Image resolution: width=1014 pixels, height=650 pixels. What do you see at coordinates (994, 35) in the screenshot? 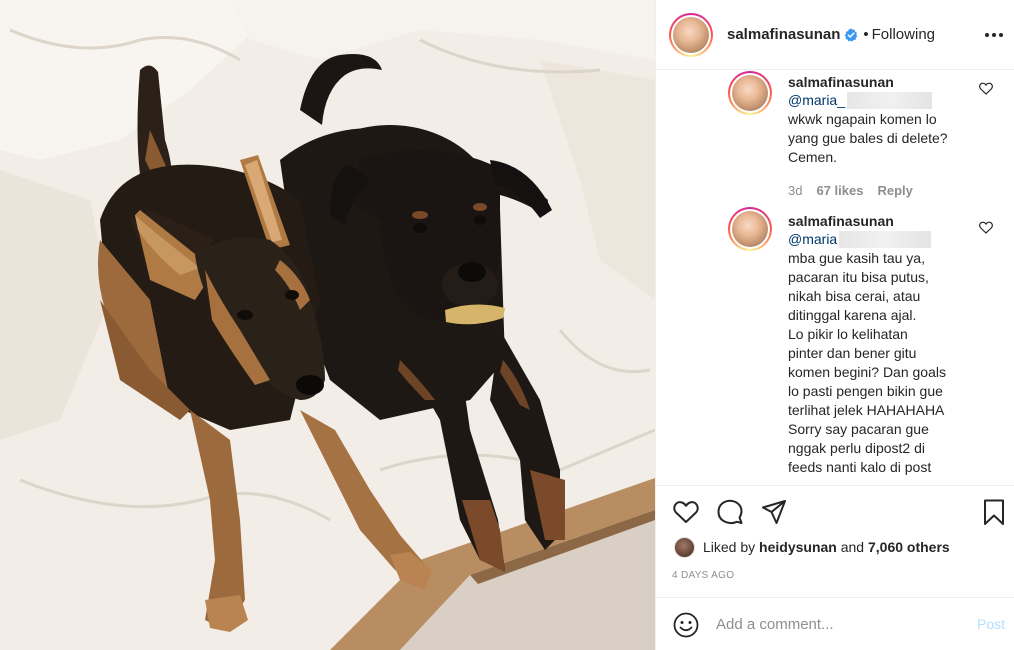
I see `more-icon` at bounding box center [994, 35].